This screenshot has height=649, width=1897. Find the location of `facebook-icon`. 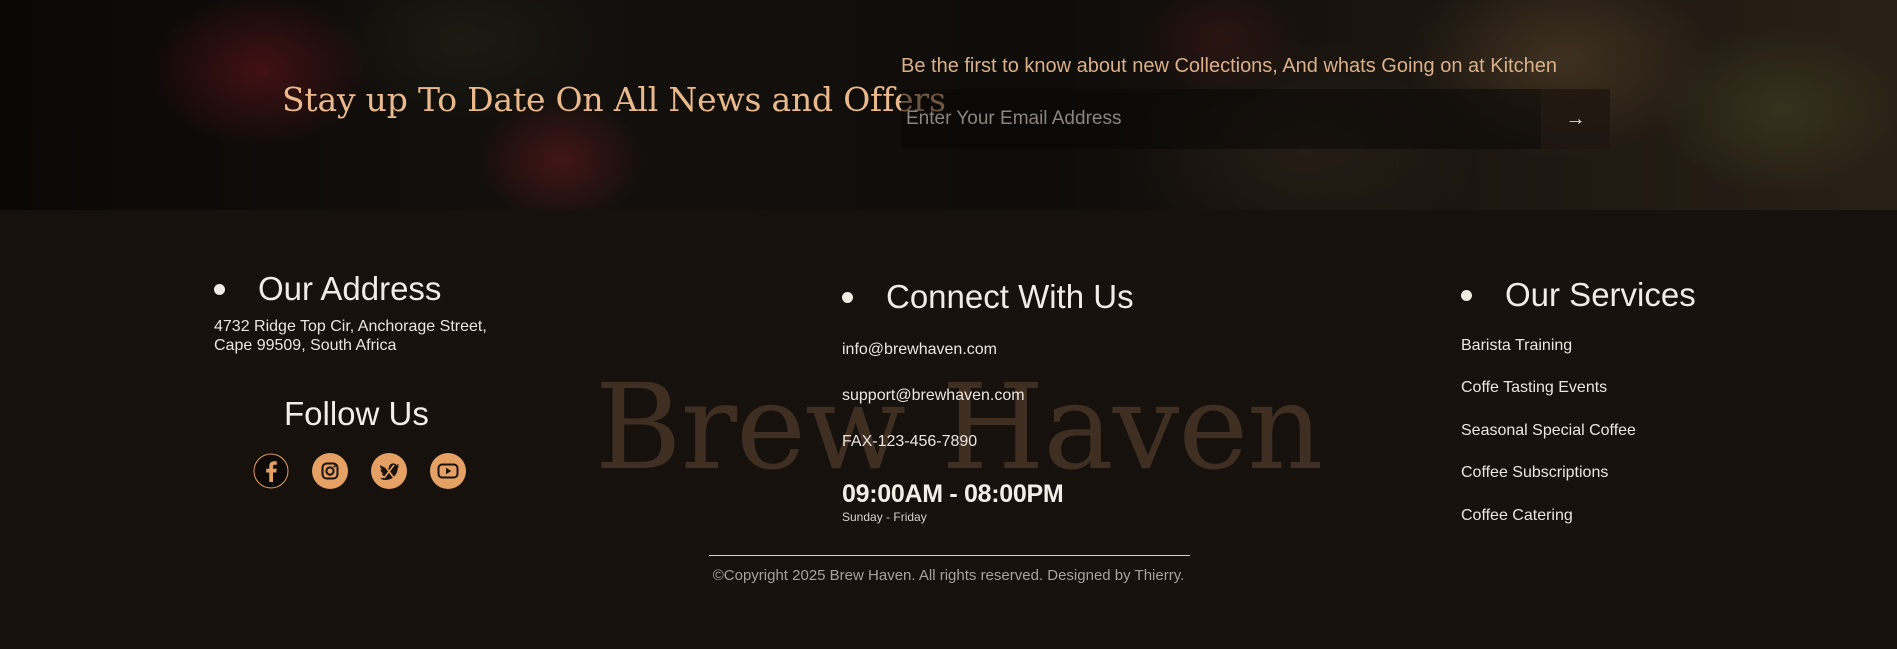

facebook-icon is located at coordinates (271, 471).